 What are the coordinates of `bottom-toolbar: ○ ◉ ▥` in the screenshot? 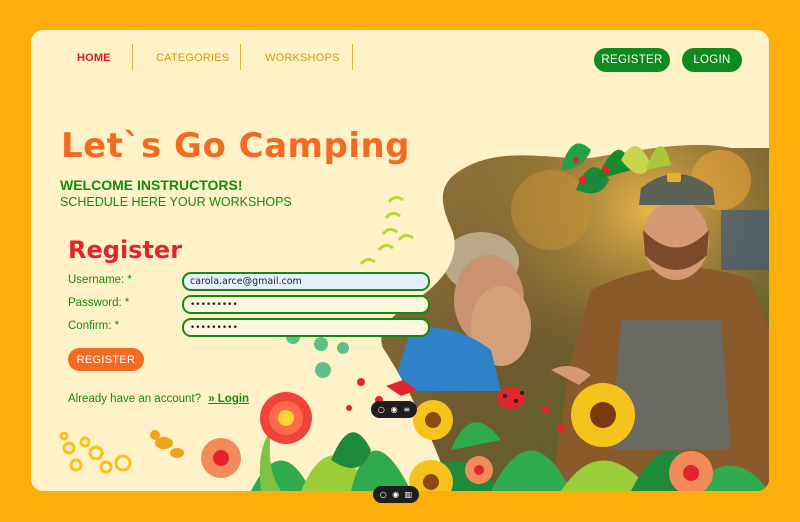 It's located at (396, 494).